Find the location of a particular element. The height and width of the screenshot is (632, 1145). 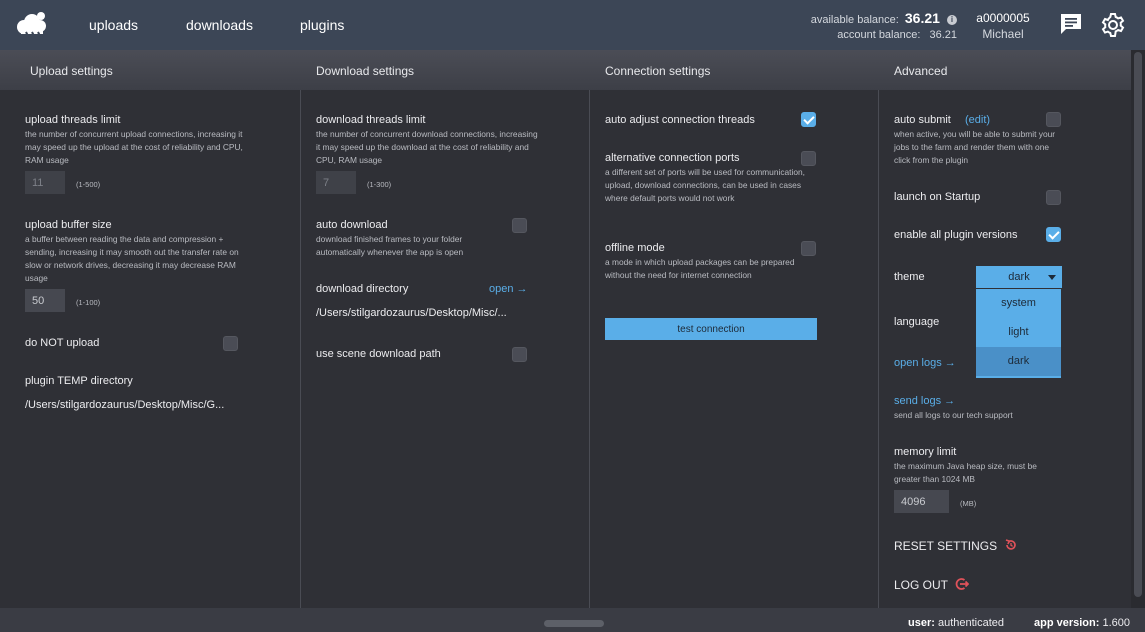

alternative-ports-checkbox is located at coordinates (808, 158).